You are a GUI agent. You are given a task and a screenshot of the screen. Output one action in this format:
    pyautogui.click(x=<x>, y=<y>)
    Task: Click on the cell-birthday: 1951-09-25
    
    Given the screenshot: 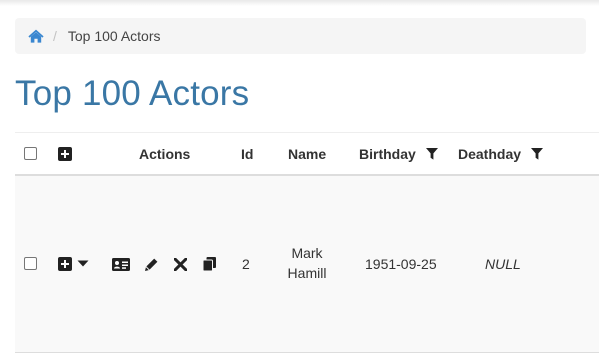 What is the action you would take?
    pyautogui.click(x=401, y=264)
    